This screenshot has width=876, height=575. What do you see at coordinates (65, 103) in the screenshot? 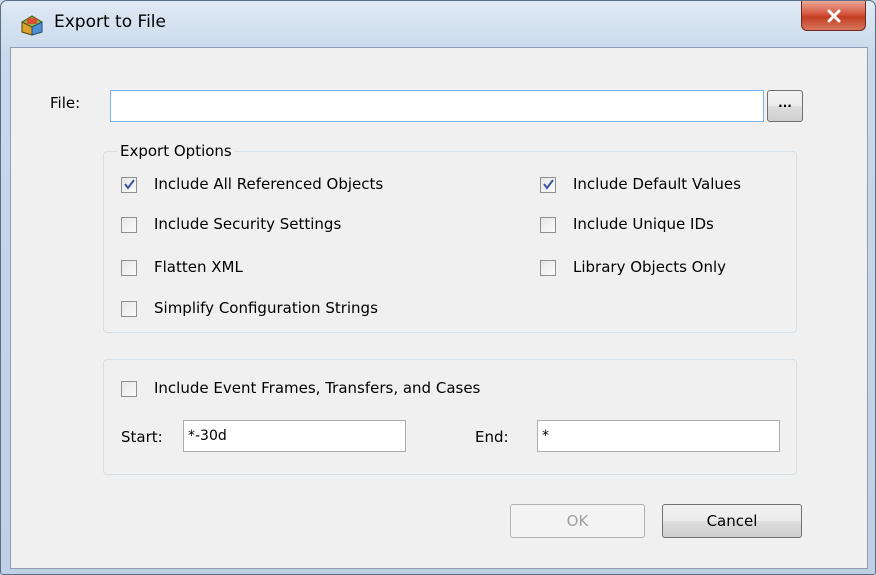
I see `file-label: File:` at bounding box center [65, 103].